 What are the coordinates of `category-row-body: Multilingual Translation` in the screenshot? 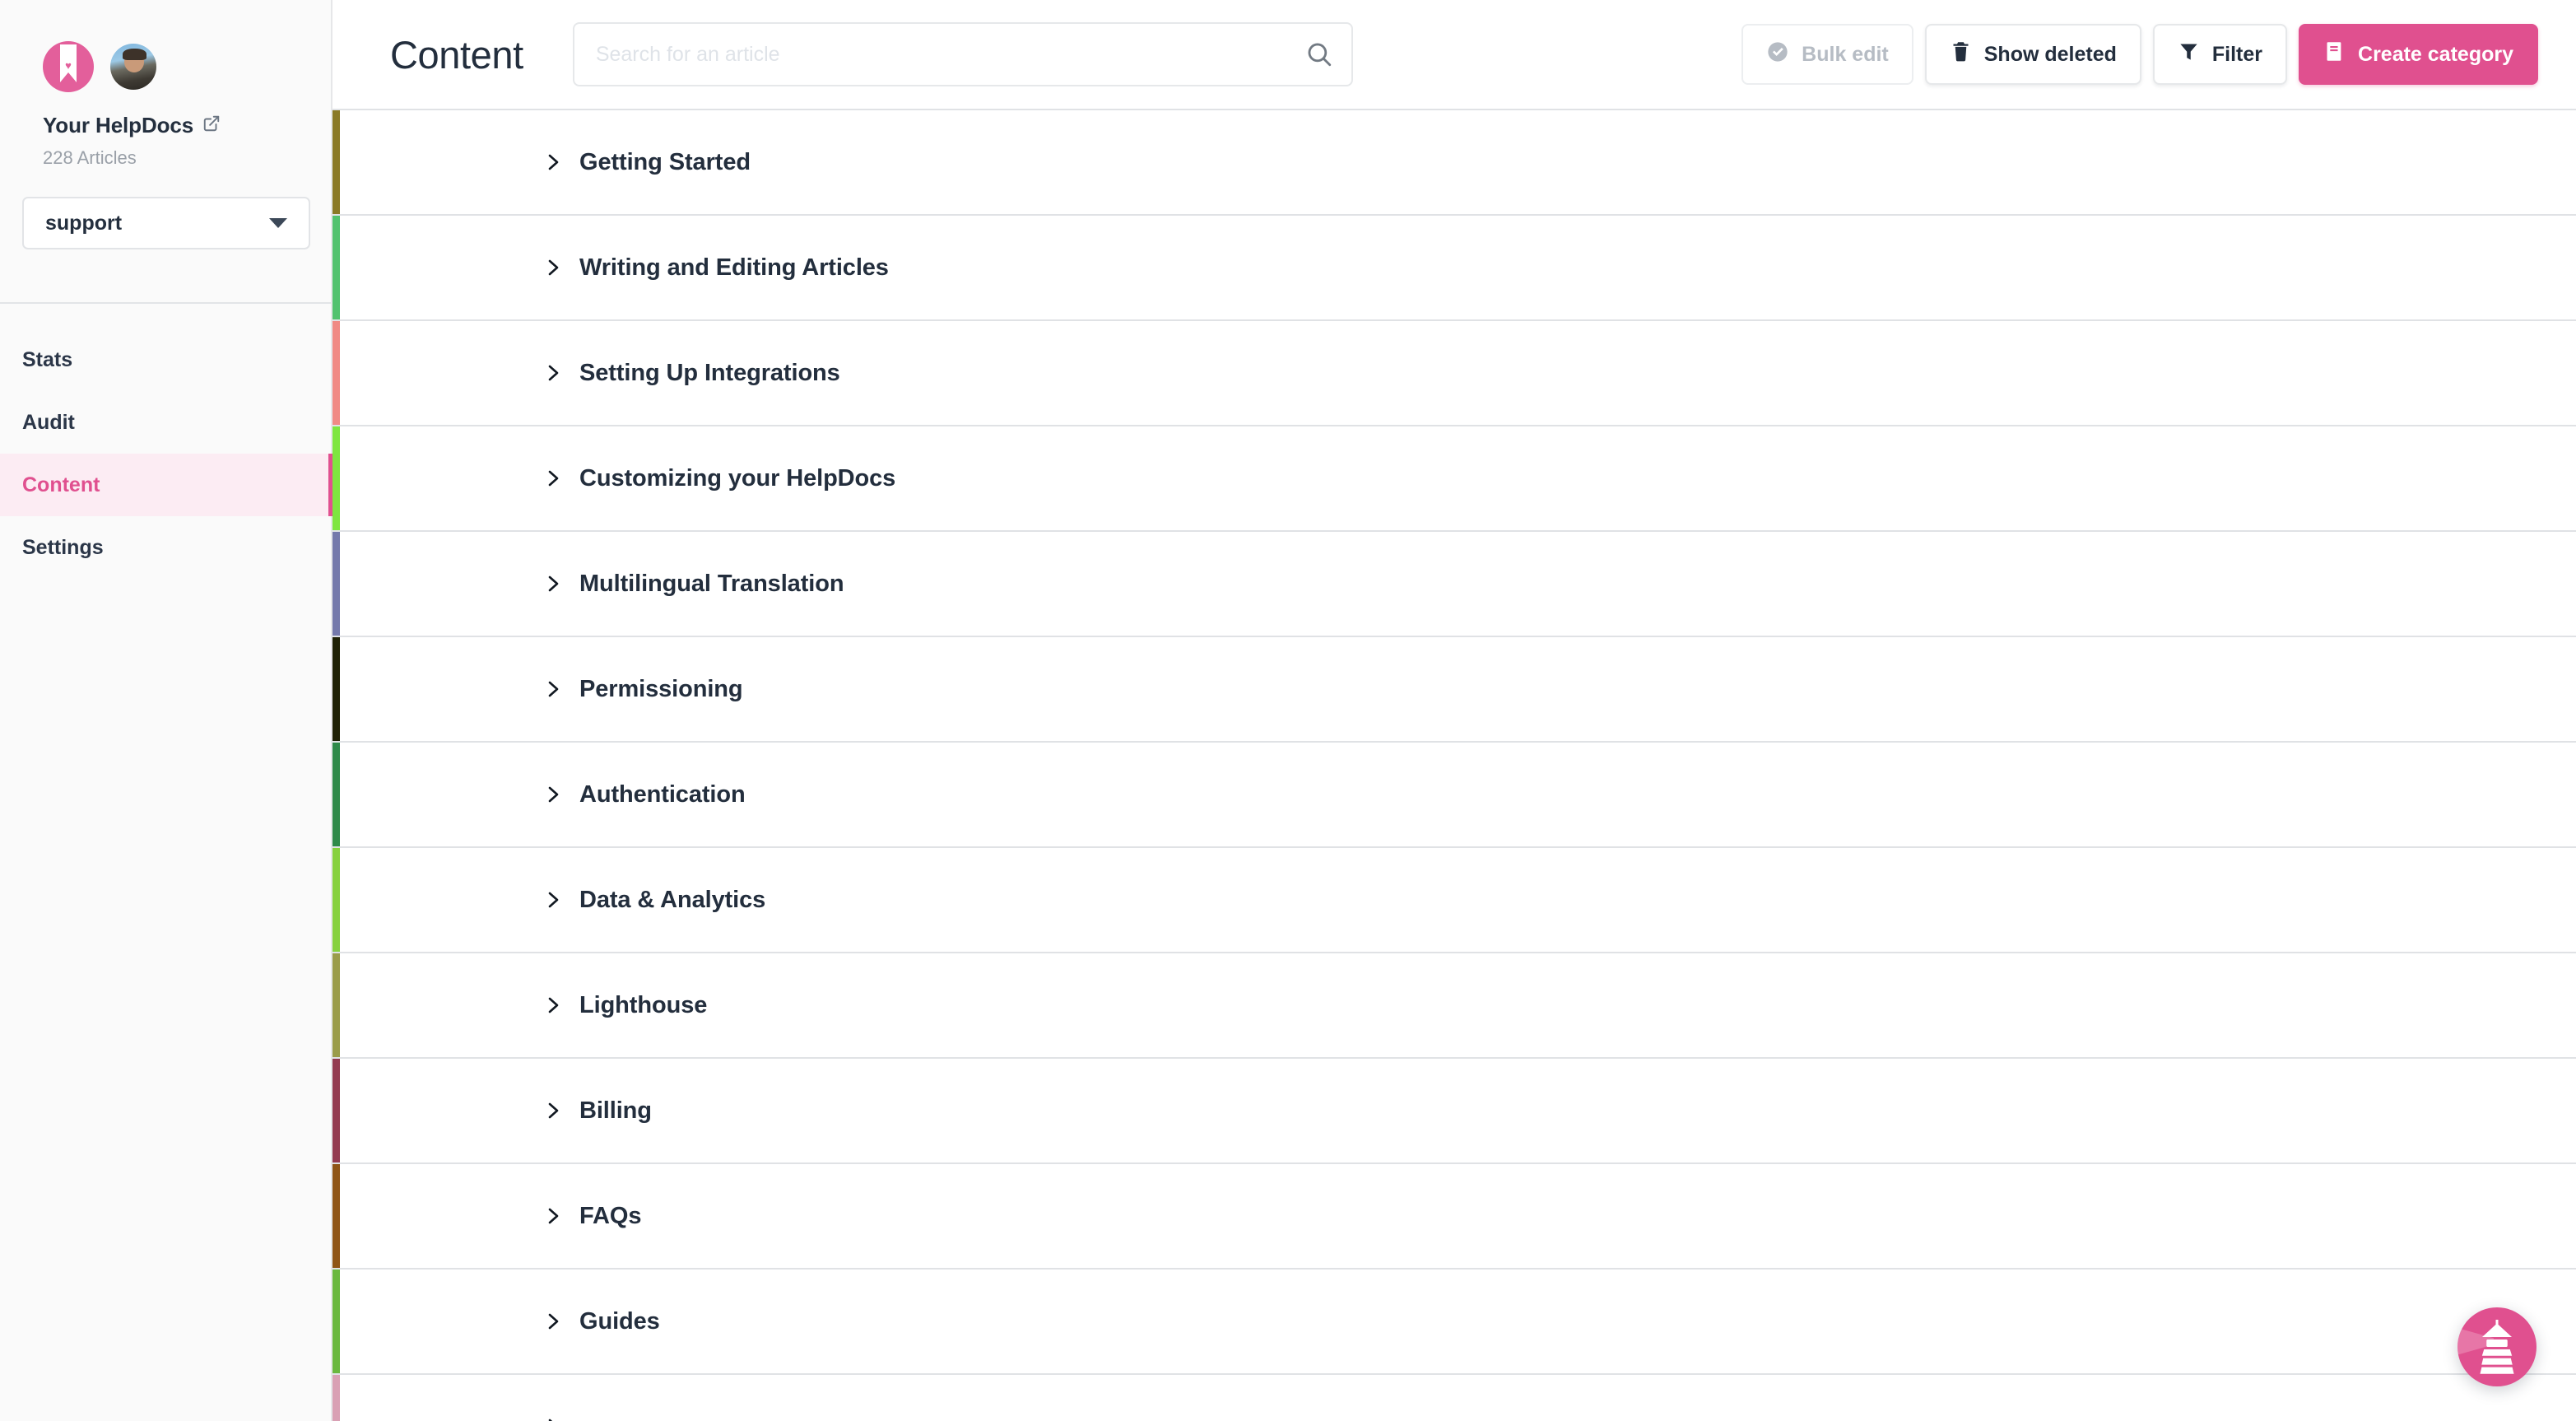 It's located at (588, 584).